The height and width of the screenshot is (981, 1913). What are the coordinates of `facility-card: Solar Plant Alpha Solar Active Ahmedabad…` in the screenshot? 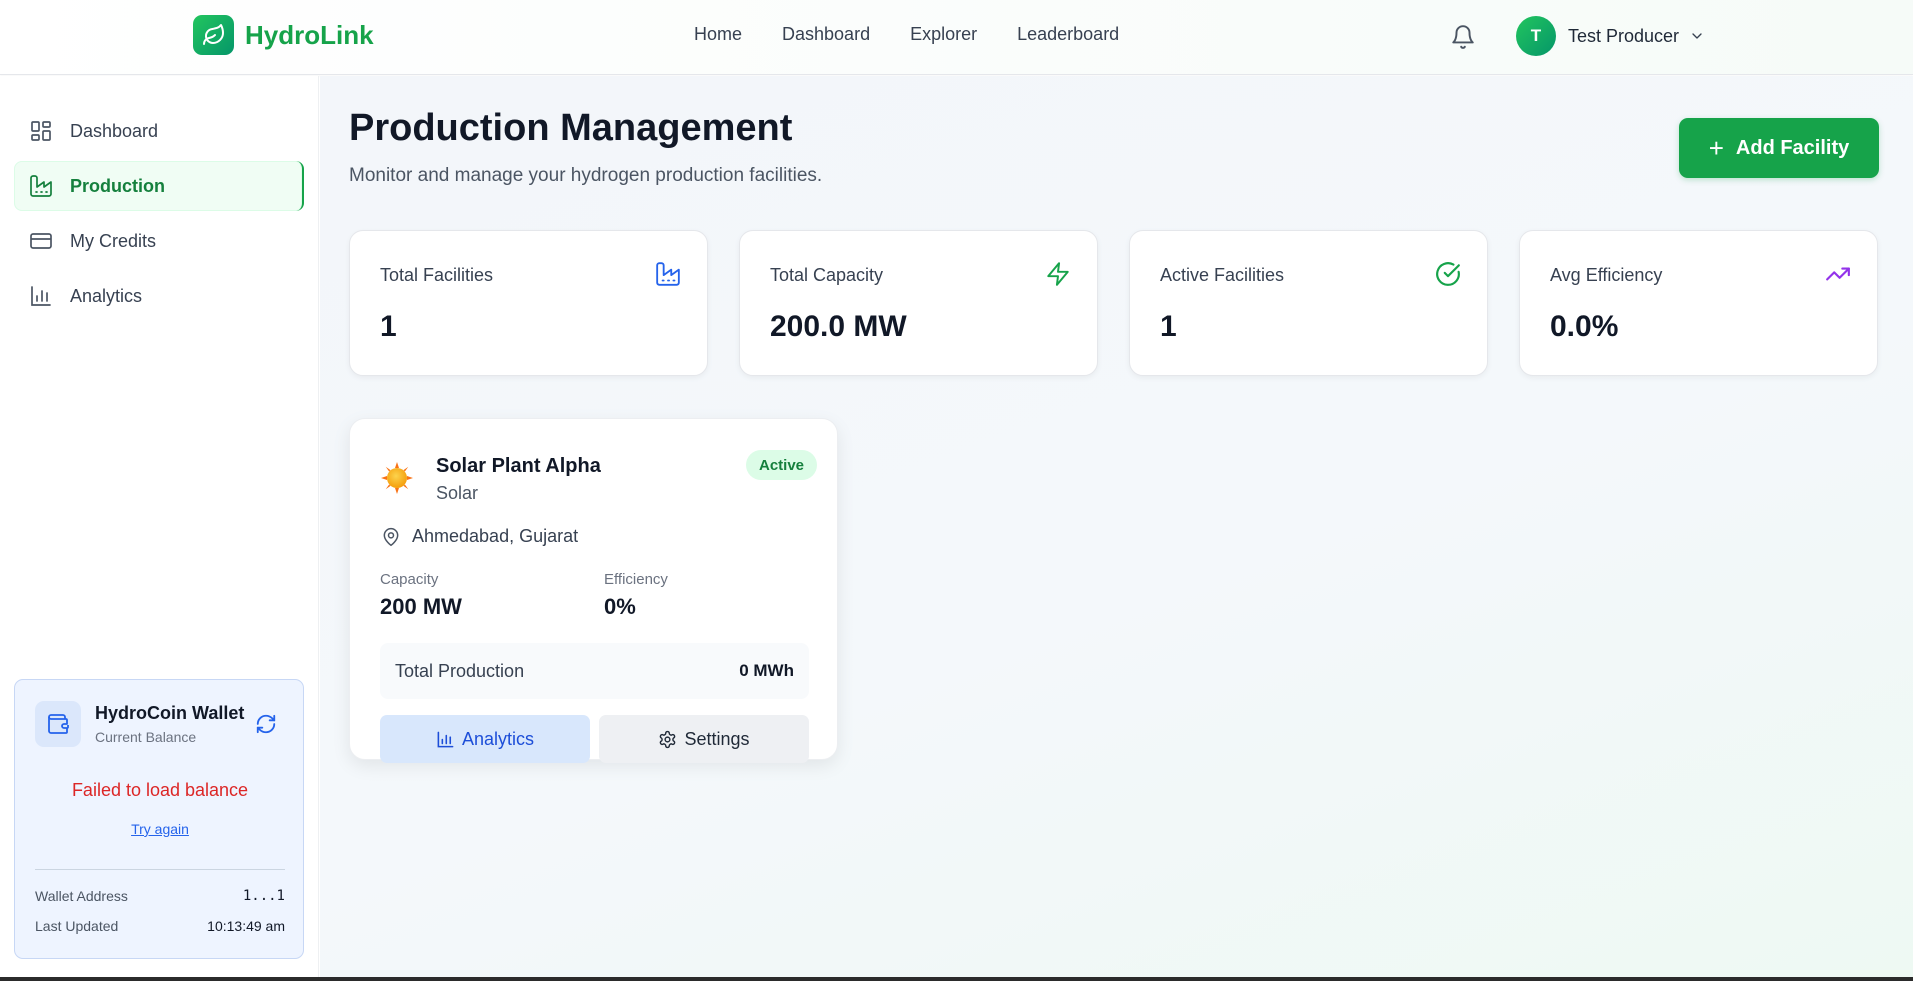 It's located at (593, 590).